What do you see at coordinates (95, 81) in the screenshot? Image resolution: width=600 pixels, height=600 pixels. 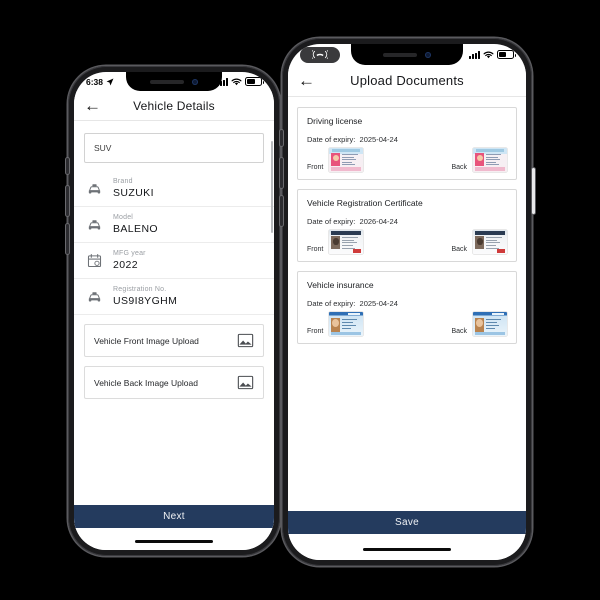 I see `status-time: 6:38` at bounding box center [95, 81].